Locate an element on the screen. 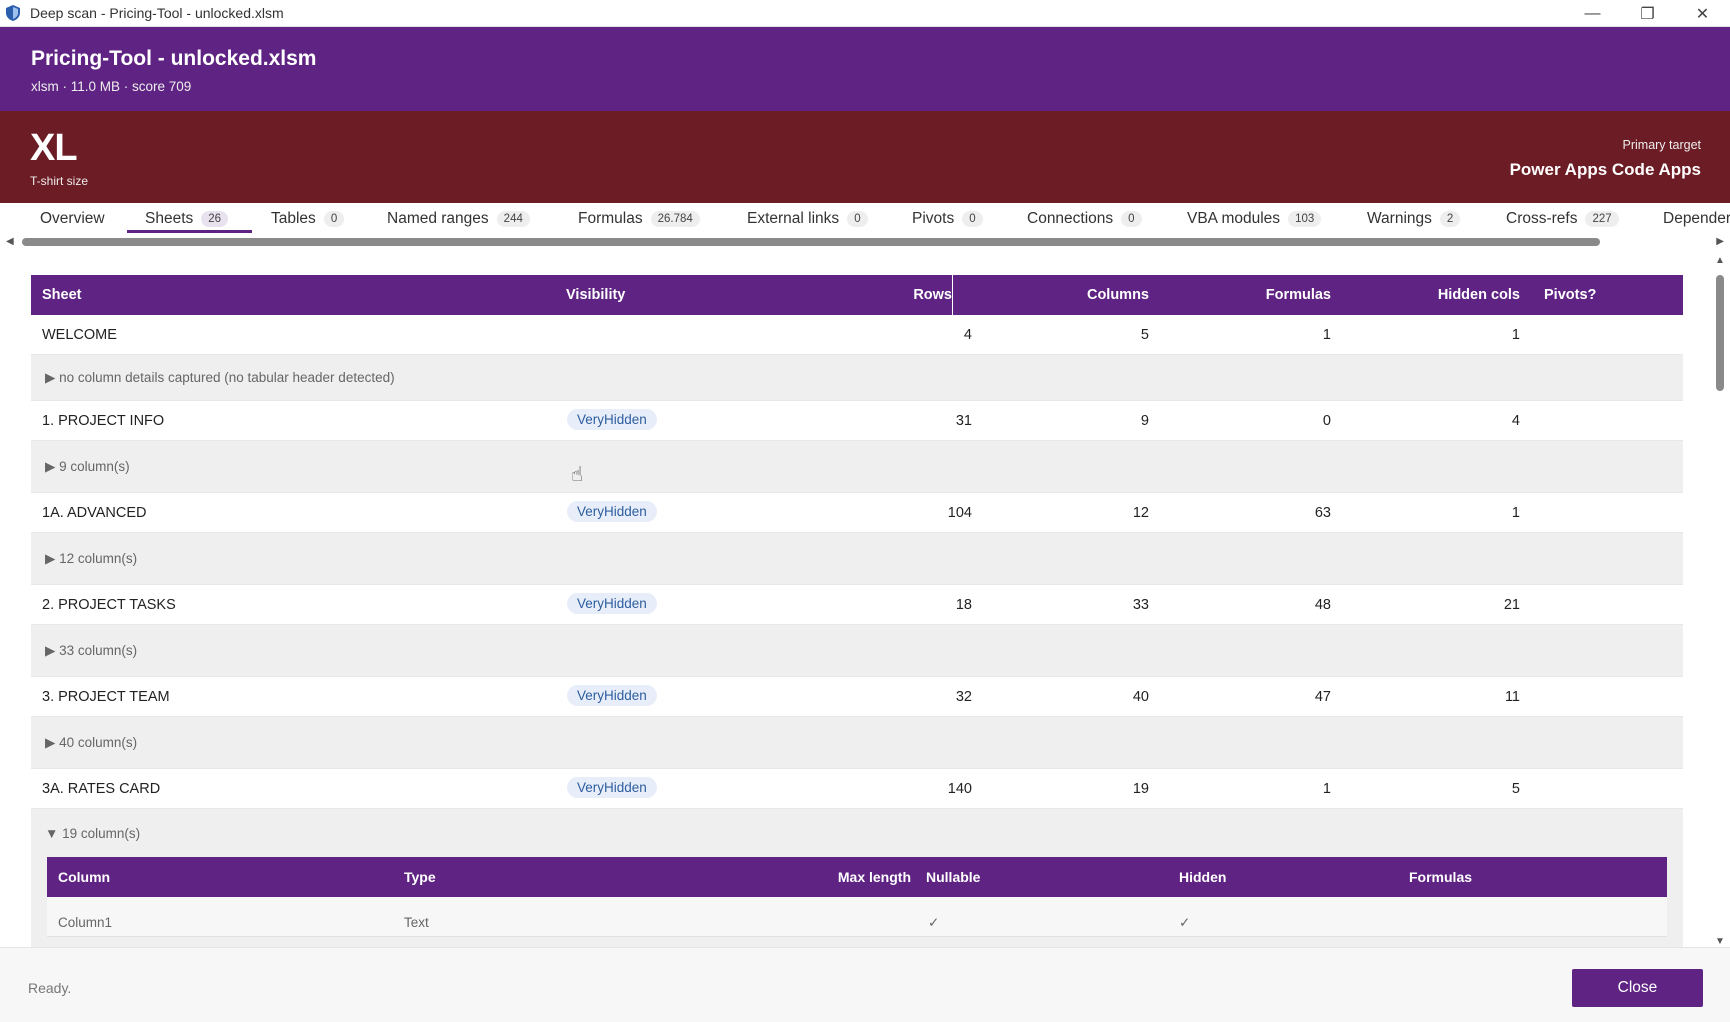 This screenshot has width=1730, height=1022. tab-label: Overview is located at coordinates (72, 218).